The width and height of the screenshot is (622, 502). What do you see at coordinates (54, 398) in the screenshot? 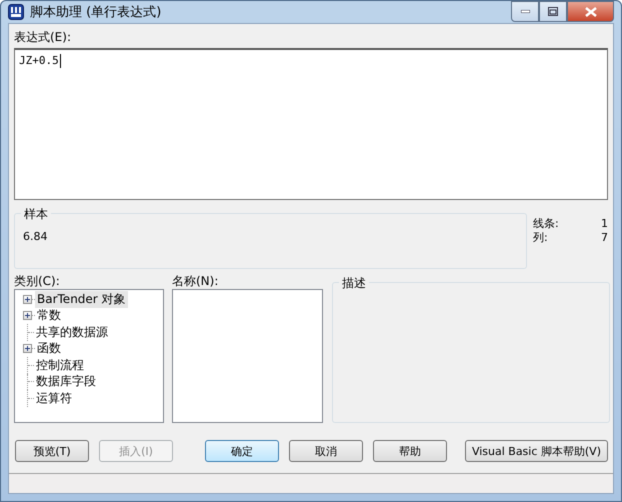
I see `tree-item: 运算符` at bounding box center [54, 398].